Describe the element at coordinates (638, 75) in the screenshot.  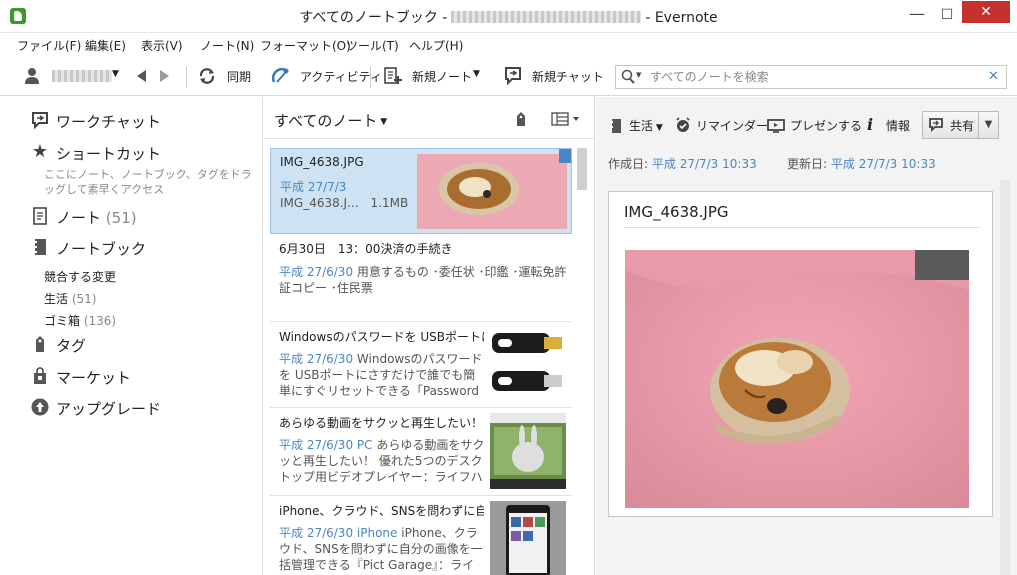
I see `search-scope-dropdown-icon: ▼` at that location.